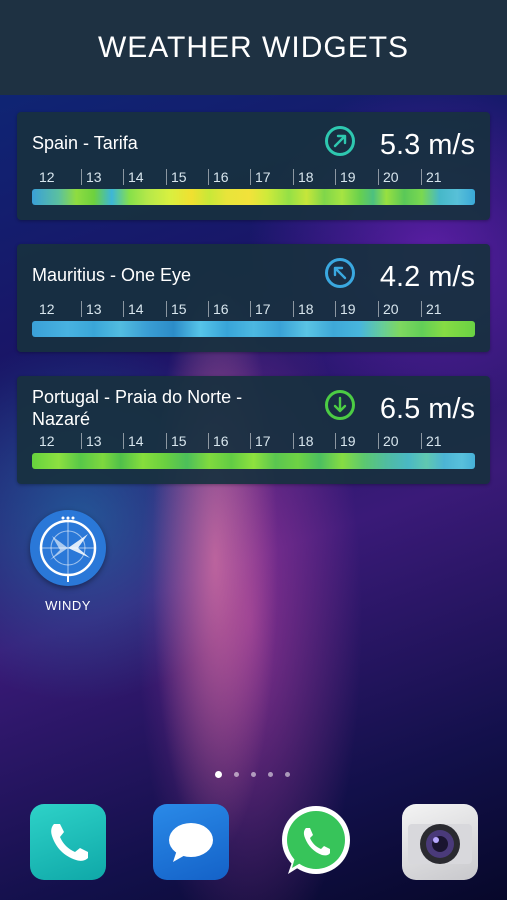 Image resolution: width=507 pixels, height=900 pixels. Describe the element at coordinates (427, 145) in the screenshot. I see `wind-speed: 5.3 m/s` at that location.